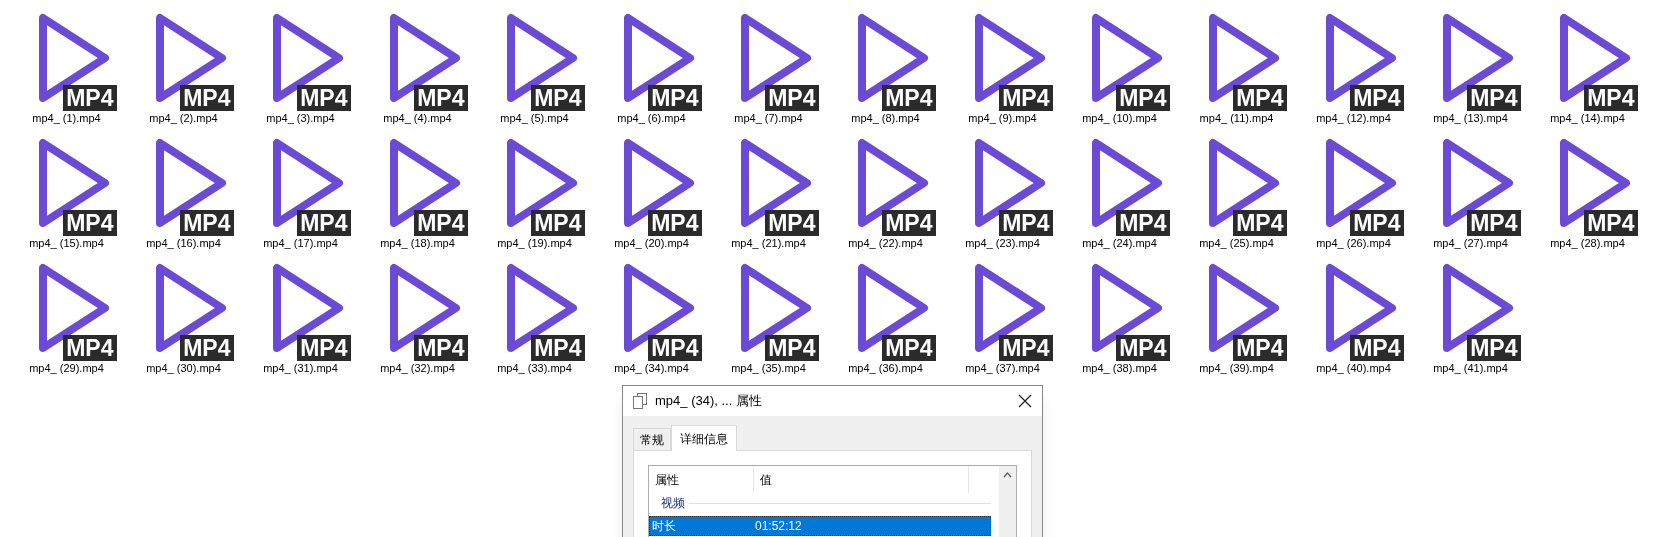 This screenshot has height=537, width=1660. What do you see at coordinates (183, 368) in the screenshot?
I see `file-name: mp4_ (30).mp4` at bounding box center [183, 368].